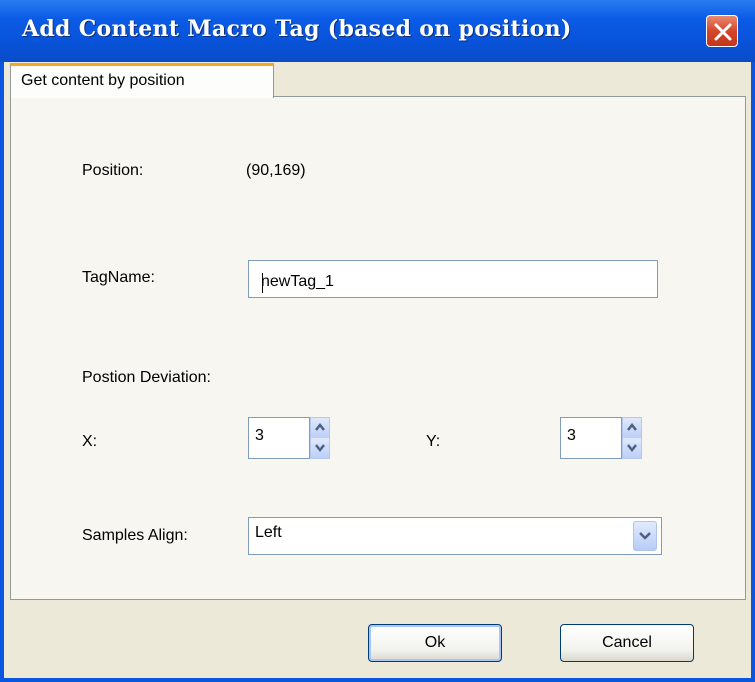 The image size is (755, 682). I want to click on x-spin-down, so click(320, 448).